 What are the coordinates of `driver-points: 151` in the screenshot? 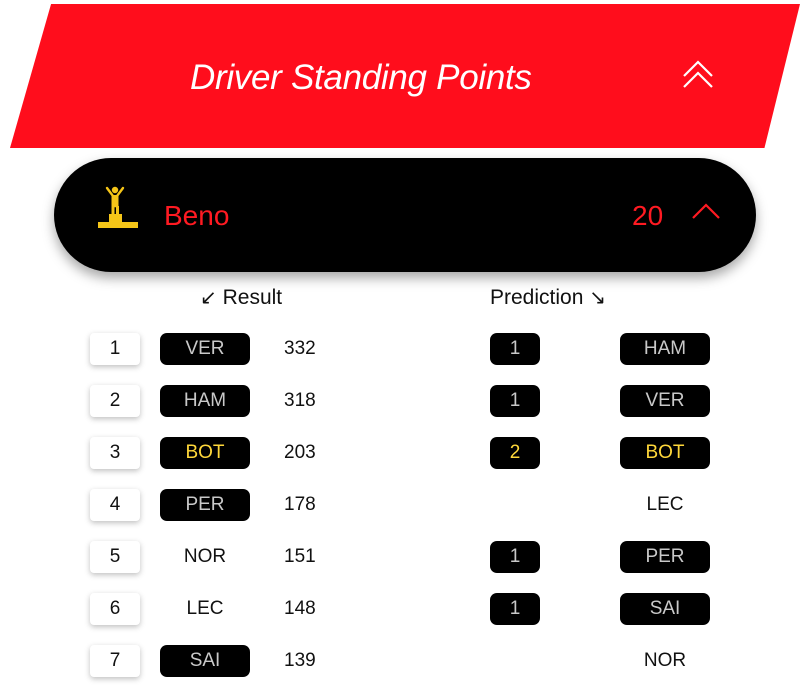 It's located at (300, 556).